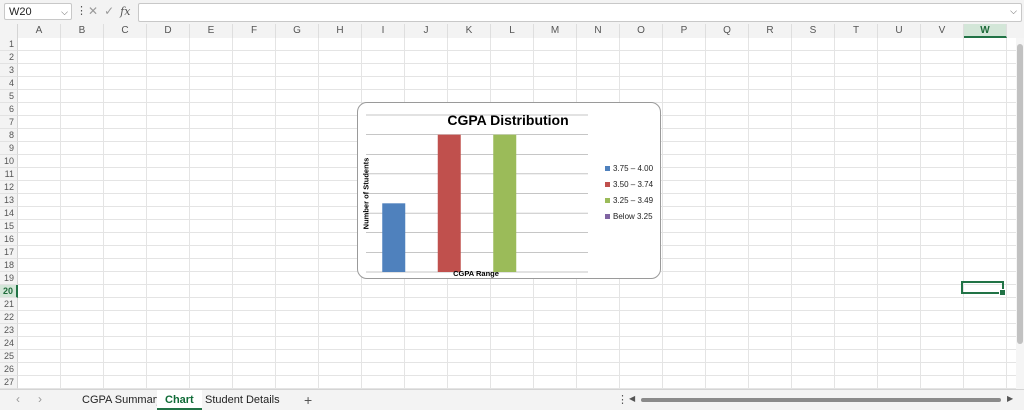 The height and width of the screenshot is (410, 1024). I want to click on row-header: 7, so click(9, 122).